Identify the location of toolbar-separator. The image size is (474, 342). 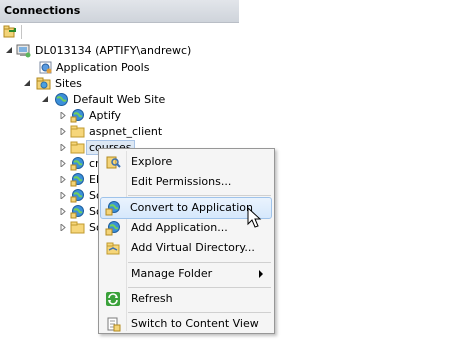
(21, 32).